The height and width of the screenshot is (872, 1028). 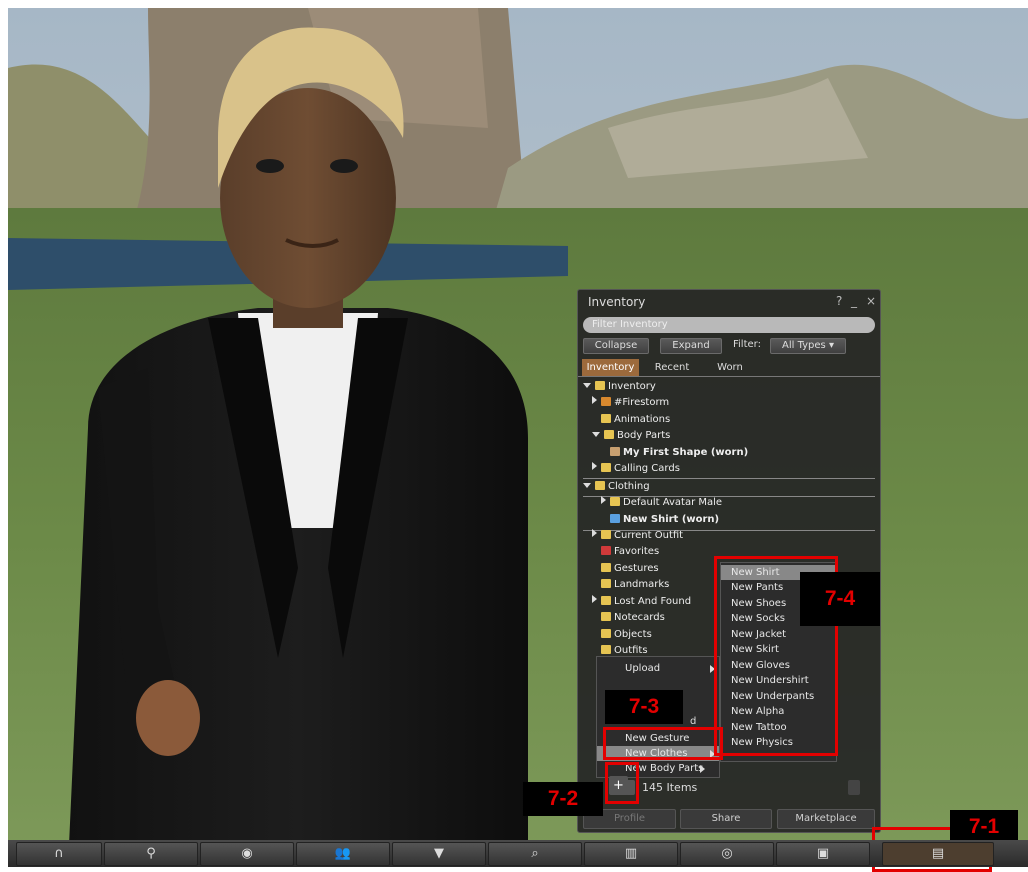 I want to click on help-button: ?, so click(x=839, y=301).